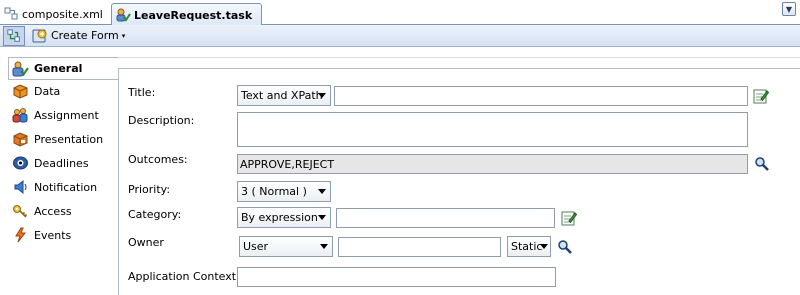  I want to click on sidebar-item-label: Presentation, so click(69, 139).